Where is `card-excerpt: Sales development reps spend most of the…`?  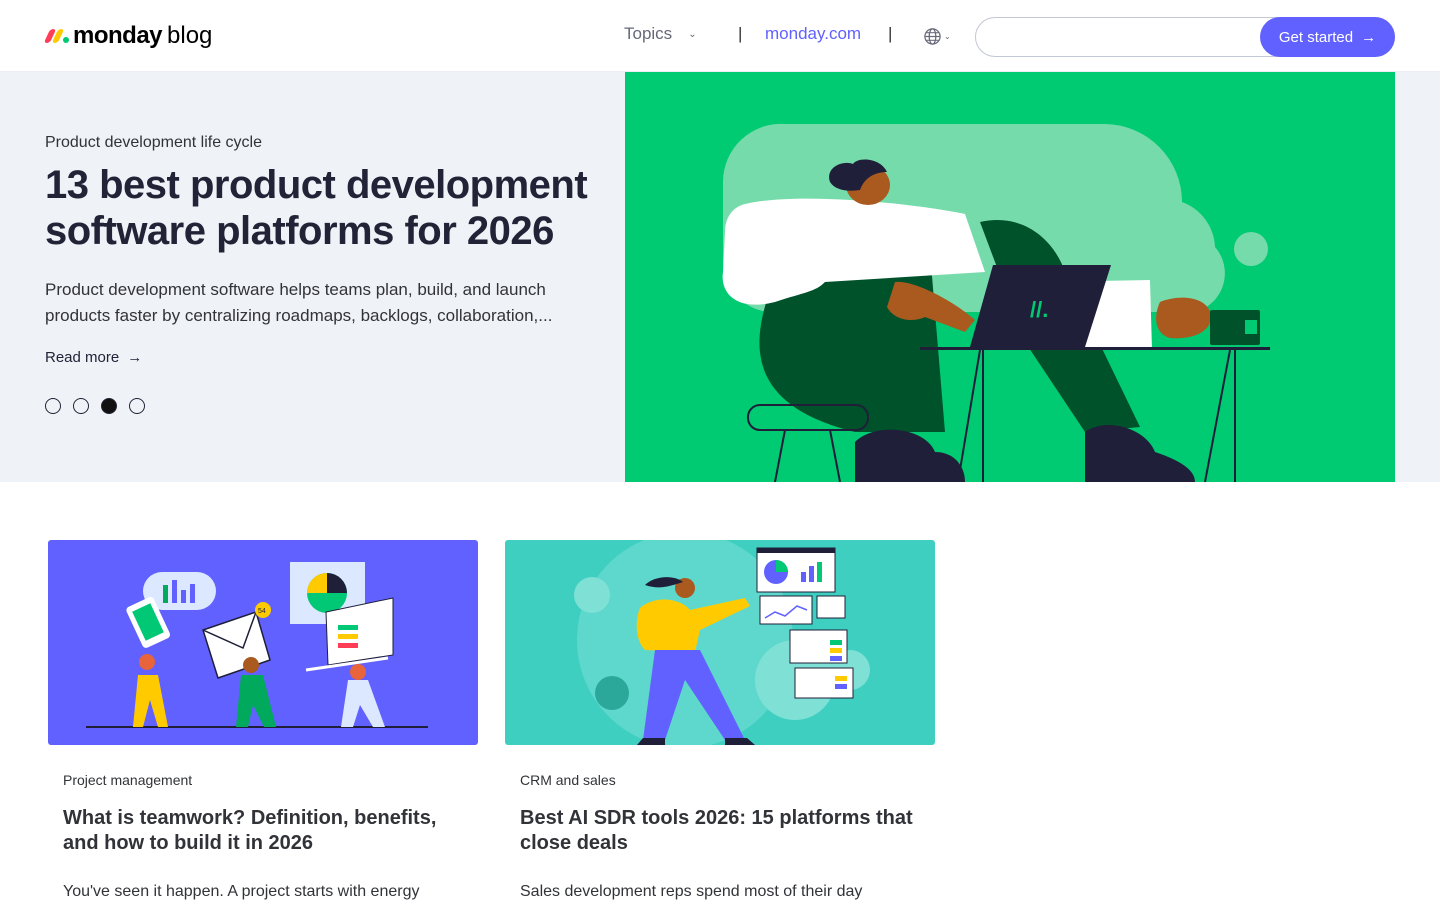
card-excerpt: Sales development reps spend most of the… is located at coordinates (691, 891).